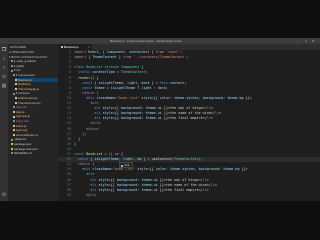  I want to click on code-line: 29 </ul>, so click(189, 195).